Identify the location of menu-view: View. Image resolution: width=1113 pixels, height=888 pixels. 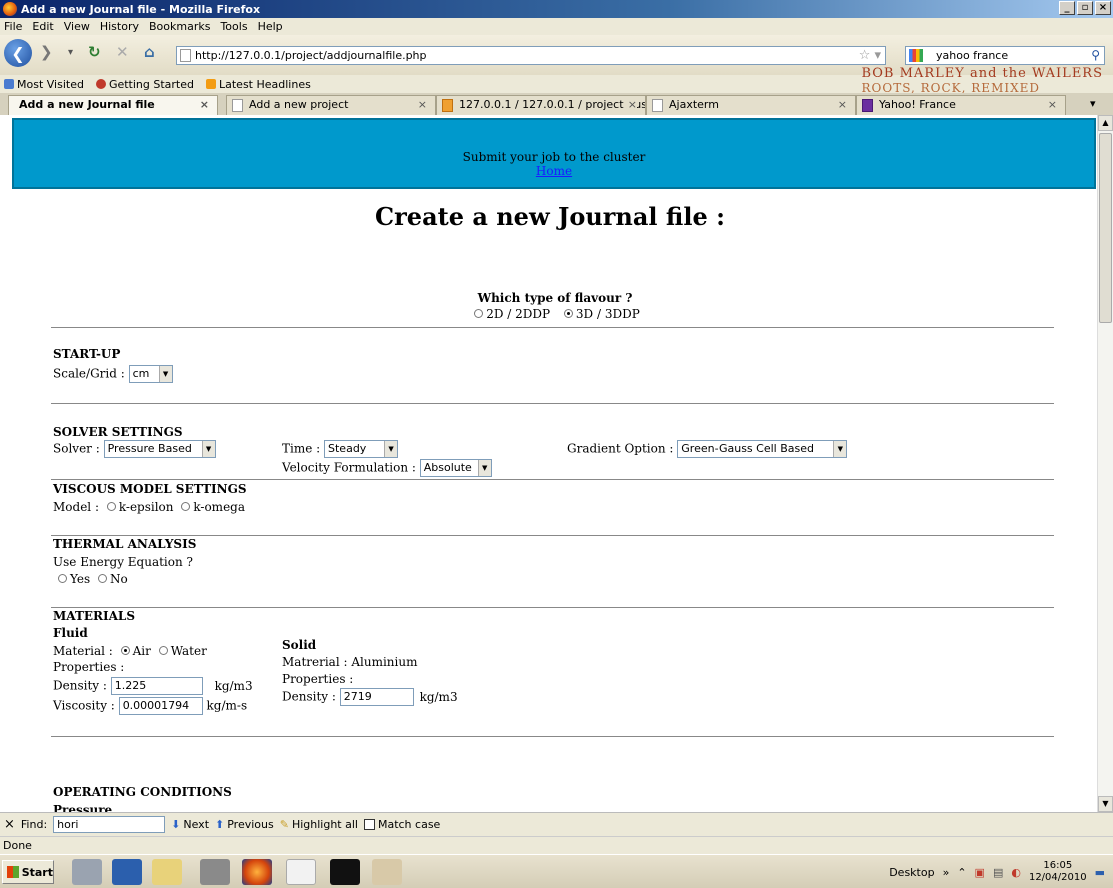
(77, 26).